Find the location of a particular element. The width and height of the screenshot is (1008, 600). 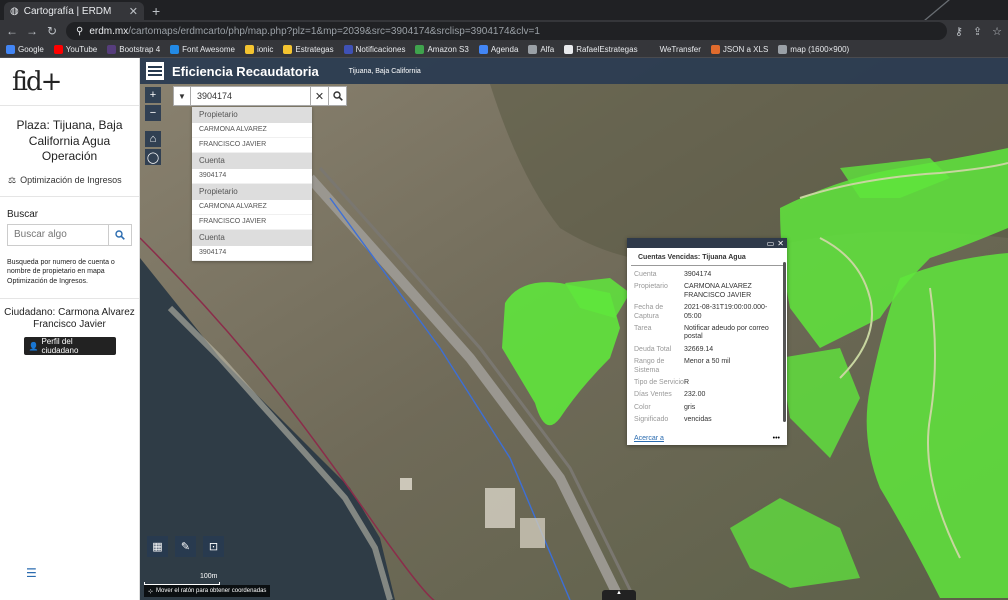

site-info-icon: ⚲ is located at coordinates (79, 31).